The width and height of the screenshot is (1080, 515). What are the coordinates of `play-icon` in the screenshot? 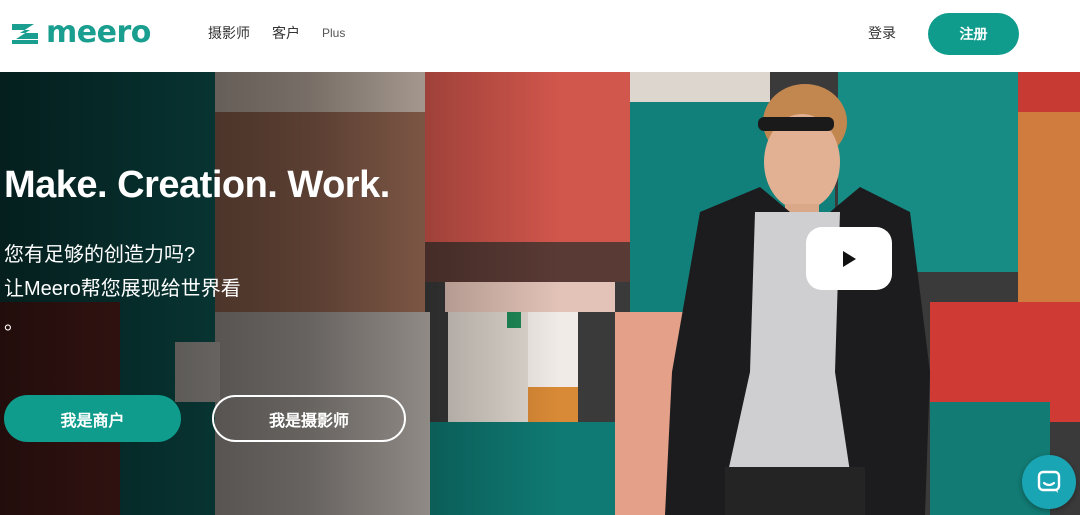 It's located at (849, 258).